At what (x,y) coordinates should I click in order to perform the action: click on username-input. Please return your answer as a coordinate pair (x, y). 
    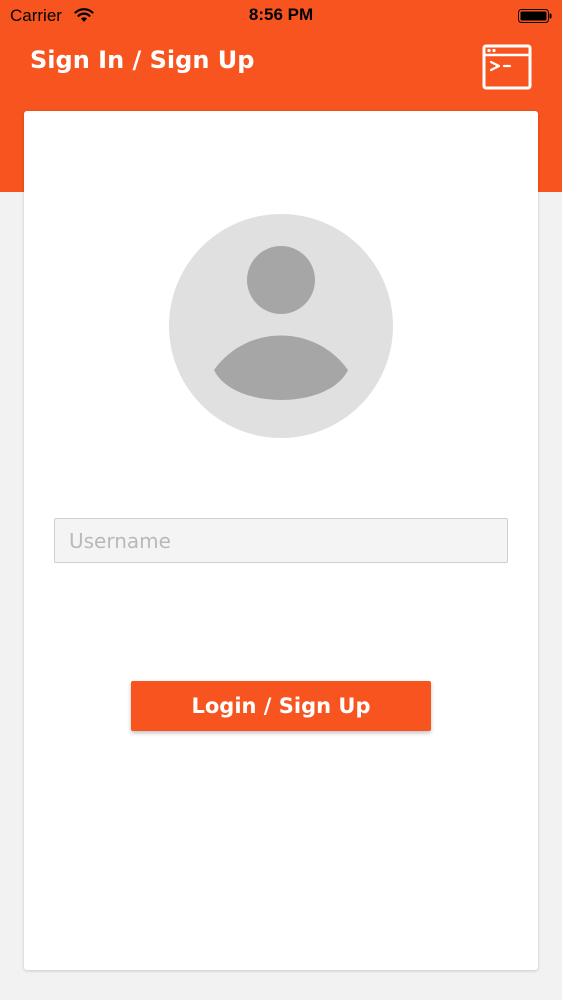
    Looking at the image, I should click on (281, 540).